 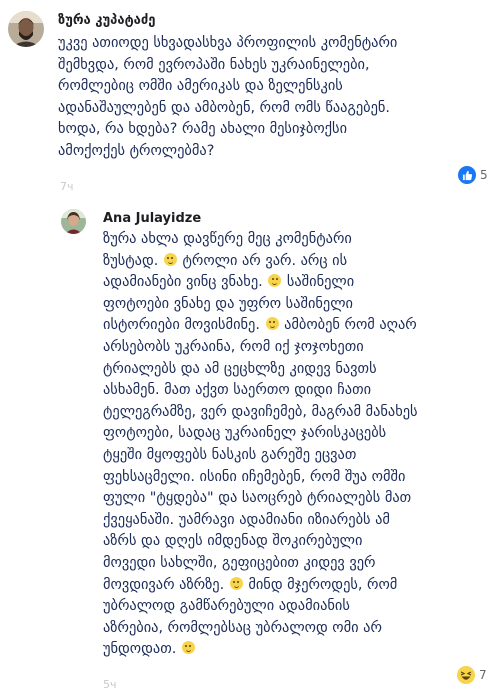 I want to click on comment-line: ფული "ტყდება" და საოცრებ ტრიალებს მათ, so click(x=257, y=498).